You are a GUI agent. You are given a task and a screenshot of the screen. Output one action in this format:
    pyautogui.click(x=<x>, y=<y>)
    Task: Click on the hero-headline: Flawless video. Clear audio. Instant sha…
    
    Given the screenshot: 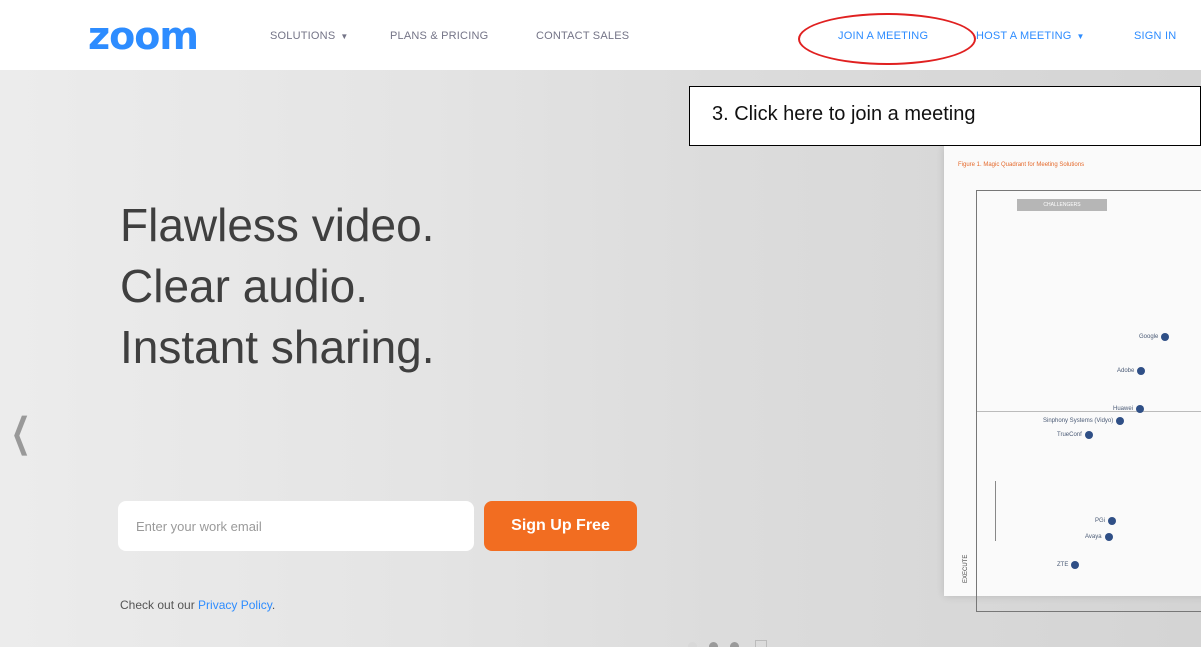 What is the action you would take?
    pyautogui.click(x=277, y=286)
    